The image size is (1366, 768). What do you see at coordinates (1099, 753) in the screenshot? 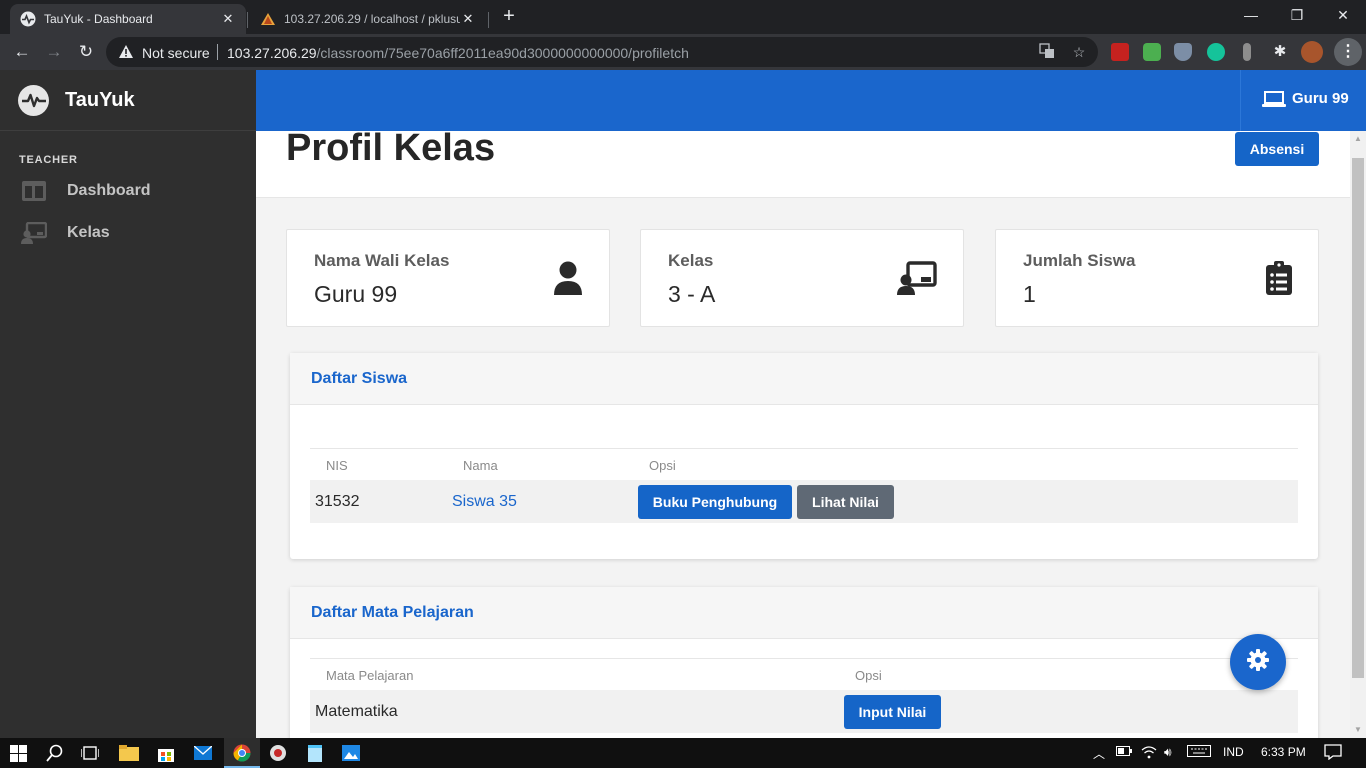
I see `show-hidden-icons-icon: ︿` at bounding box center [1099, 753].